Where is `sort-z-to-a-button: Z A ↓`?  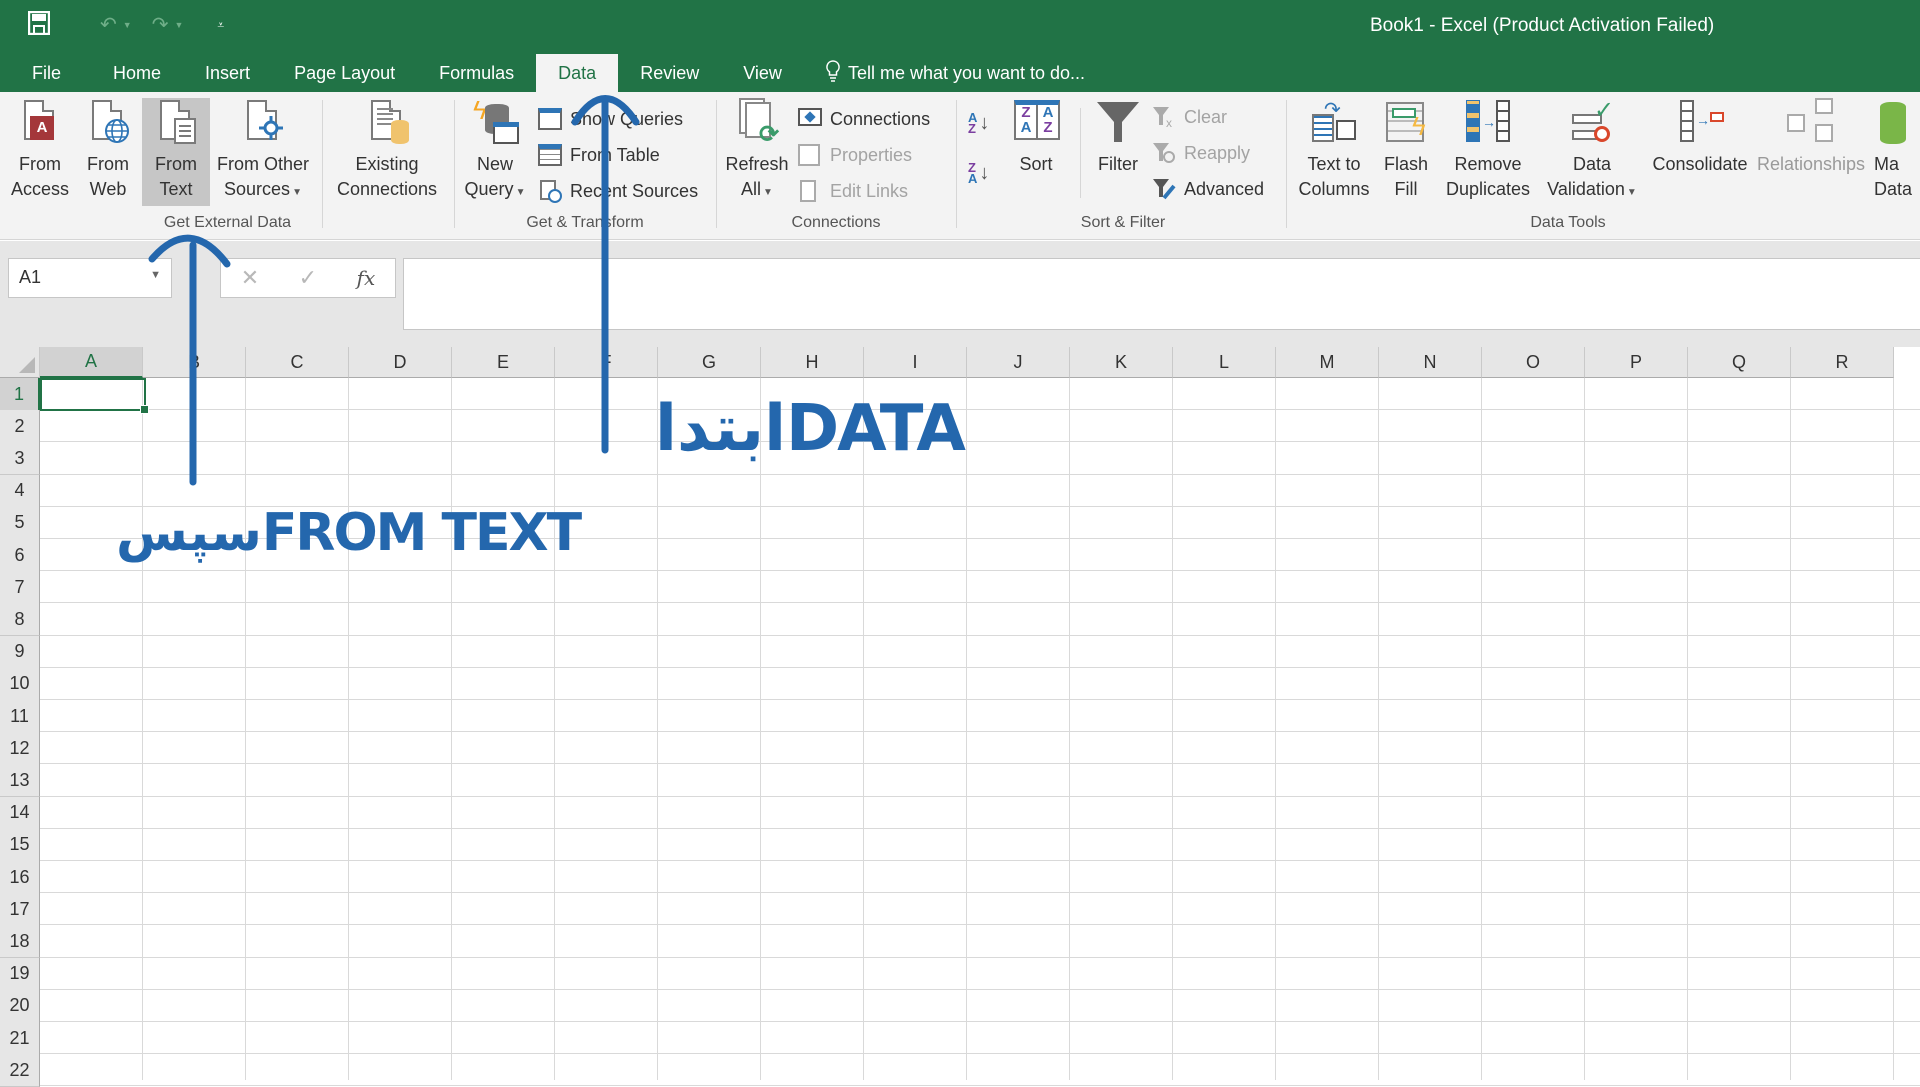
sort-z-to-a-button: Z A ↓ is located at coordinates (978, 173).